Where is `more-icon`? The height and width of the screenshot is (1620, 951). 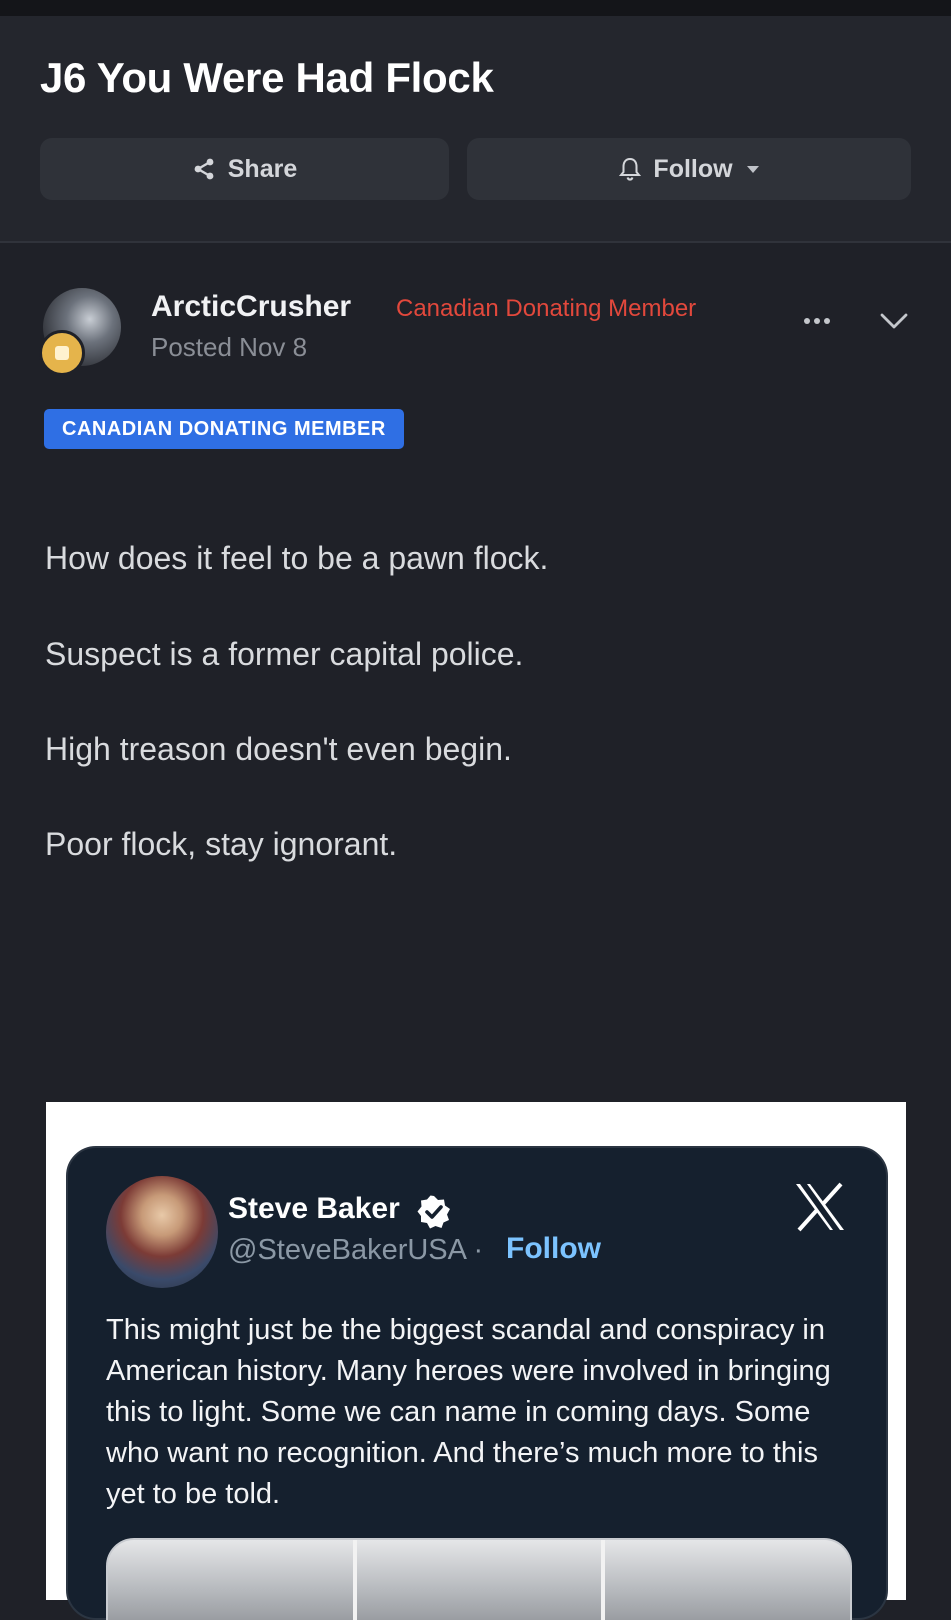 more-icon is located at coordinates (819, 321).